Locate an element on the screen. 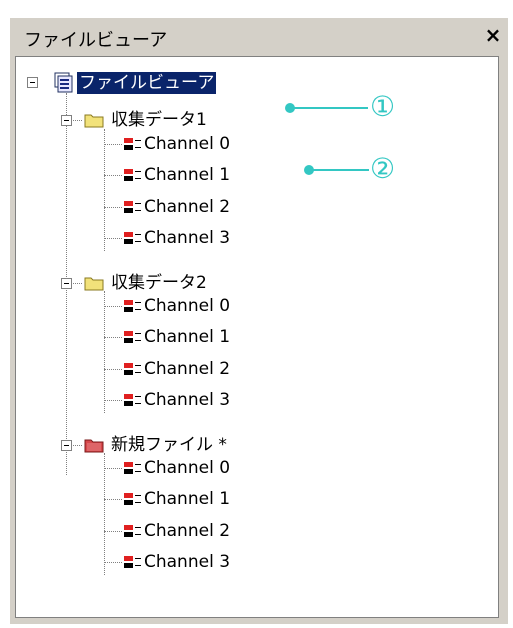 The width and height of the screenshot is (513, 628). callout-number-2: ② is located at coordinates (383, 168).